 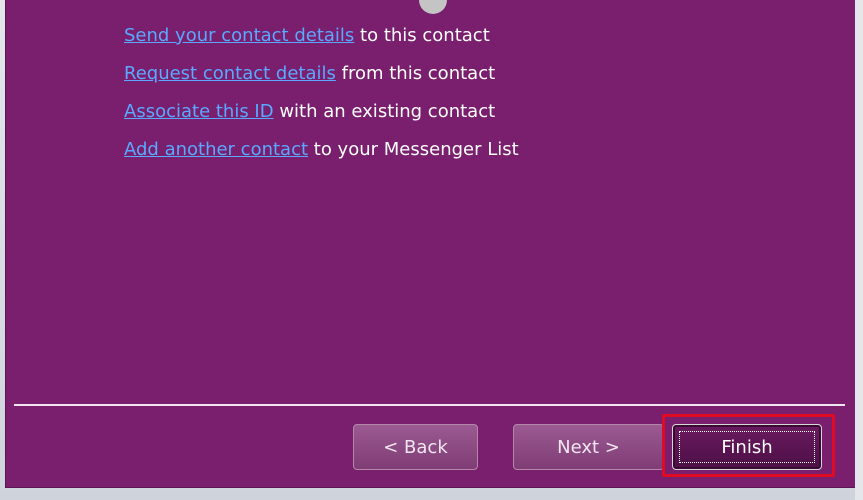 I want to click on add-another-contact-link: Add another contact, so click(x=216, y=149).